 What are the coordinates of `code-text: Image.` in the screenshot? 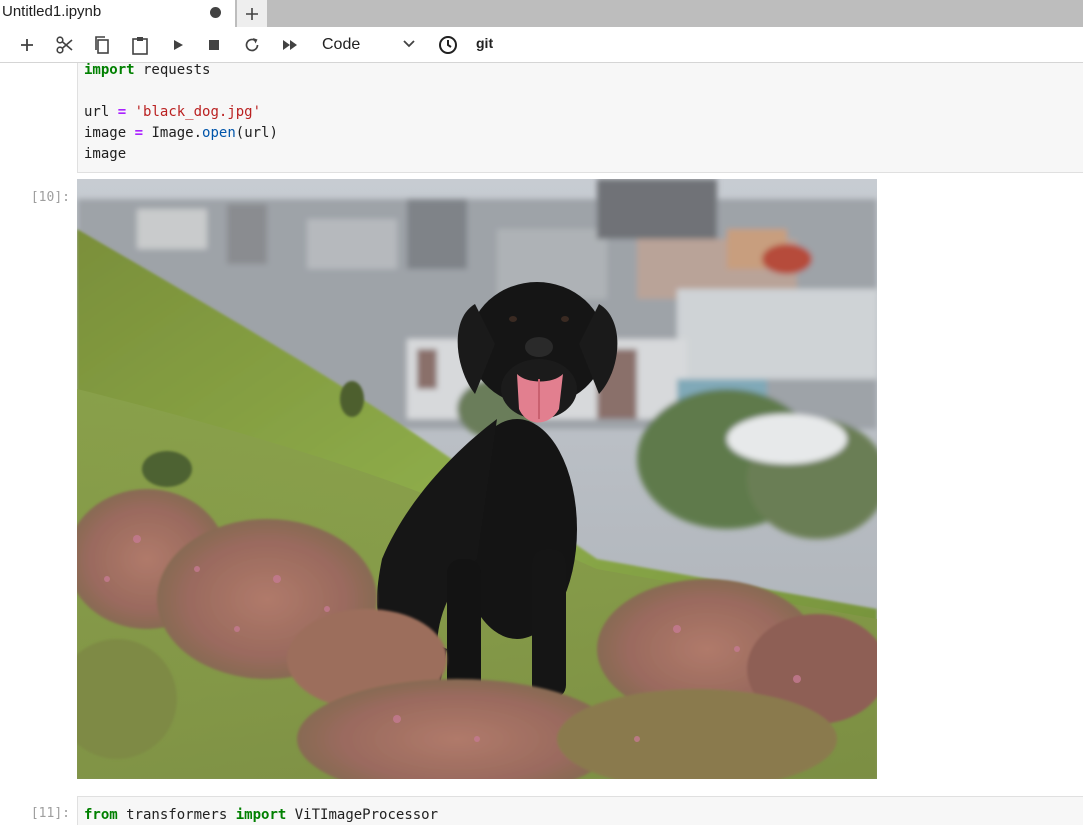 It's located at (177, 133).